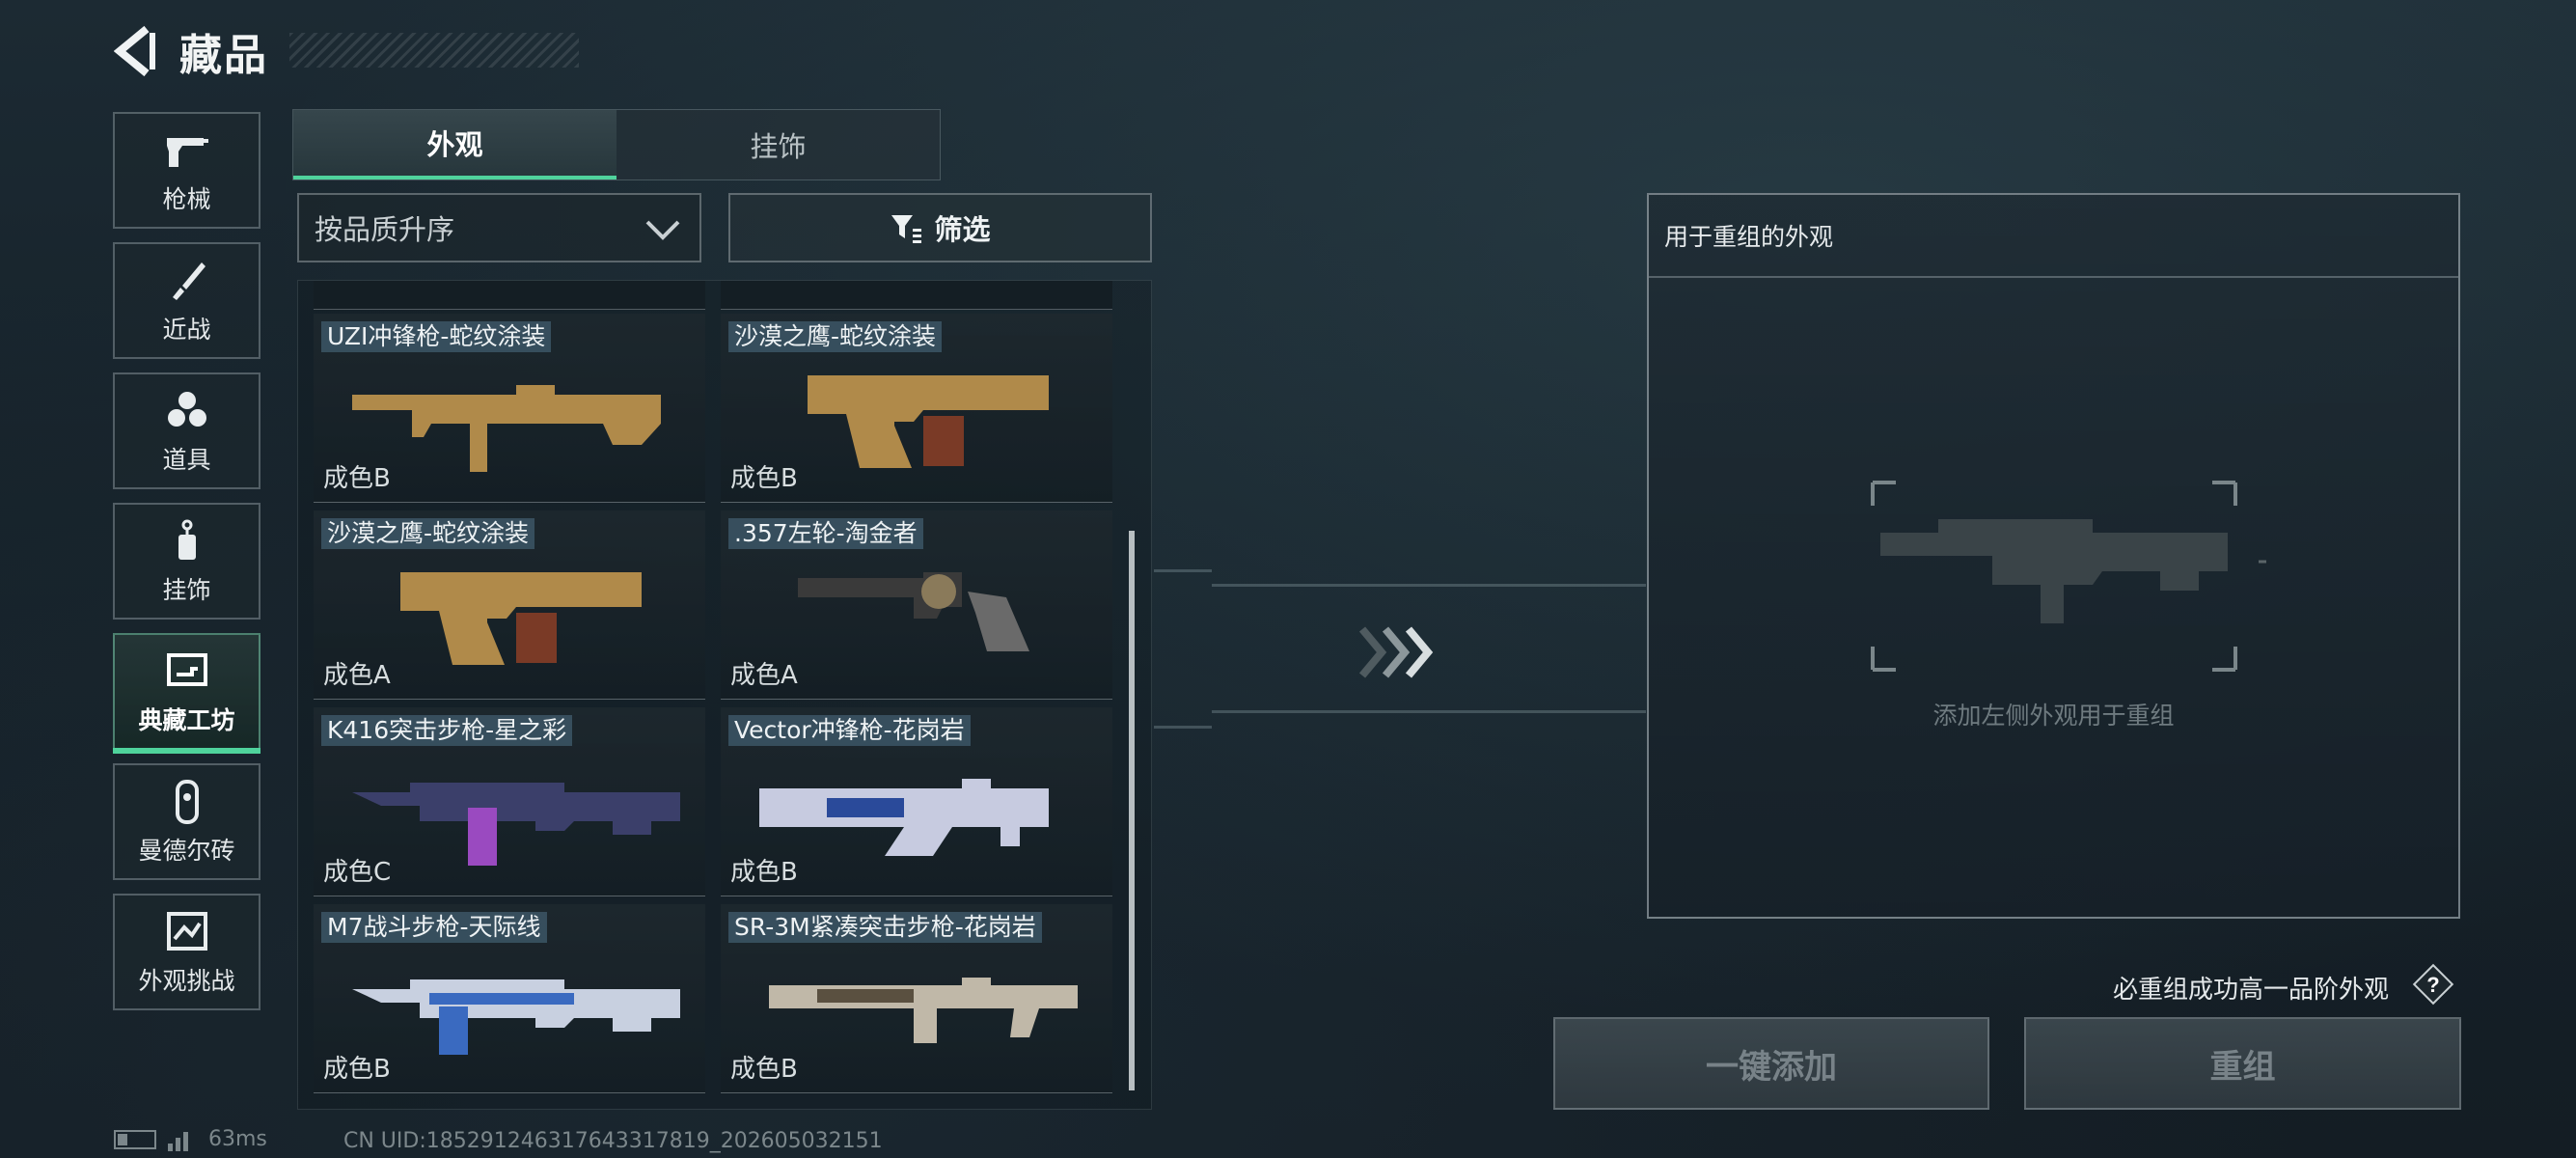  Describe the element at coordinates (187, 411) in the screenshot. I see `grenade-cluster-icon` at that location.